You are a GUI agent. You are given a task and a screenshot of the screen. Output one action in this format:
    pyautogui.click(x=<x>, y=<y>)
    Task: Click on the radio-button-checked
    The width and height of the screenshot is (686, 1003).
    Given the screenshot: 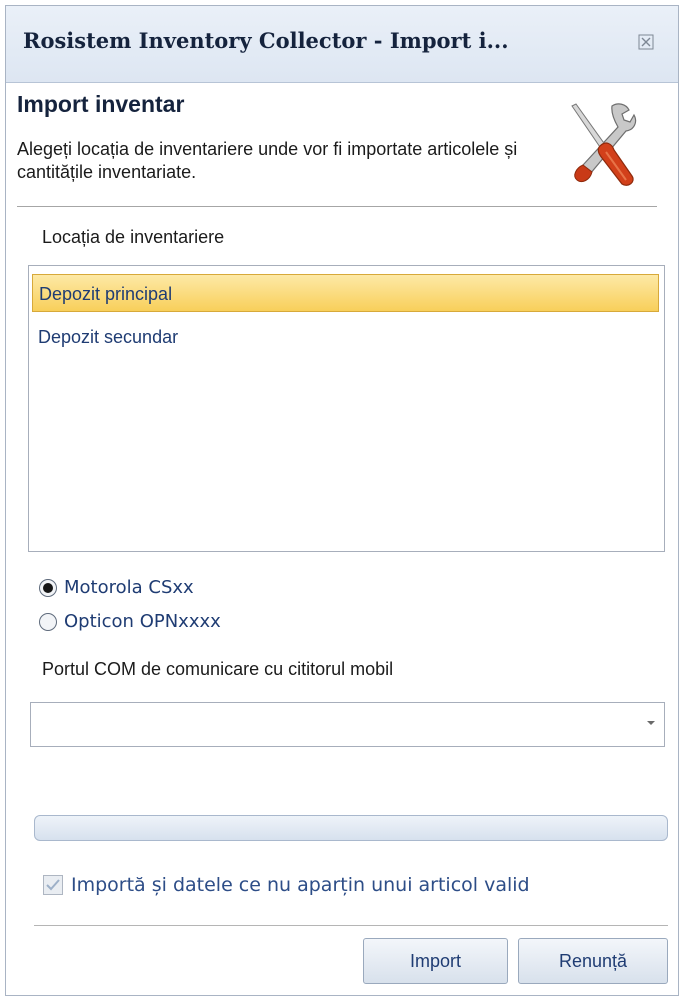 What is the action you would take?
    pyautogui.click(x=48, y=587)
    